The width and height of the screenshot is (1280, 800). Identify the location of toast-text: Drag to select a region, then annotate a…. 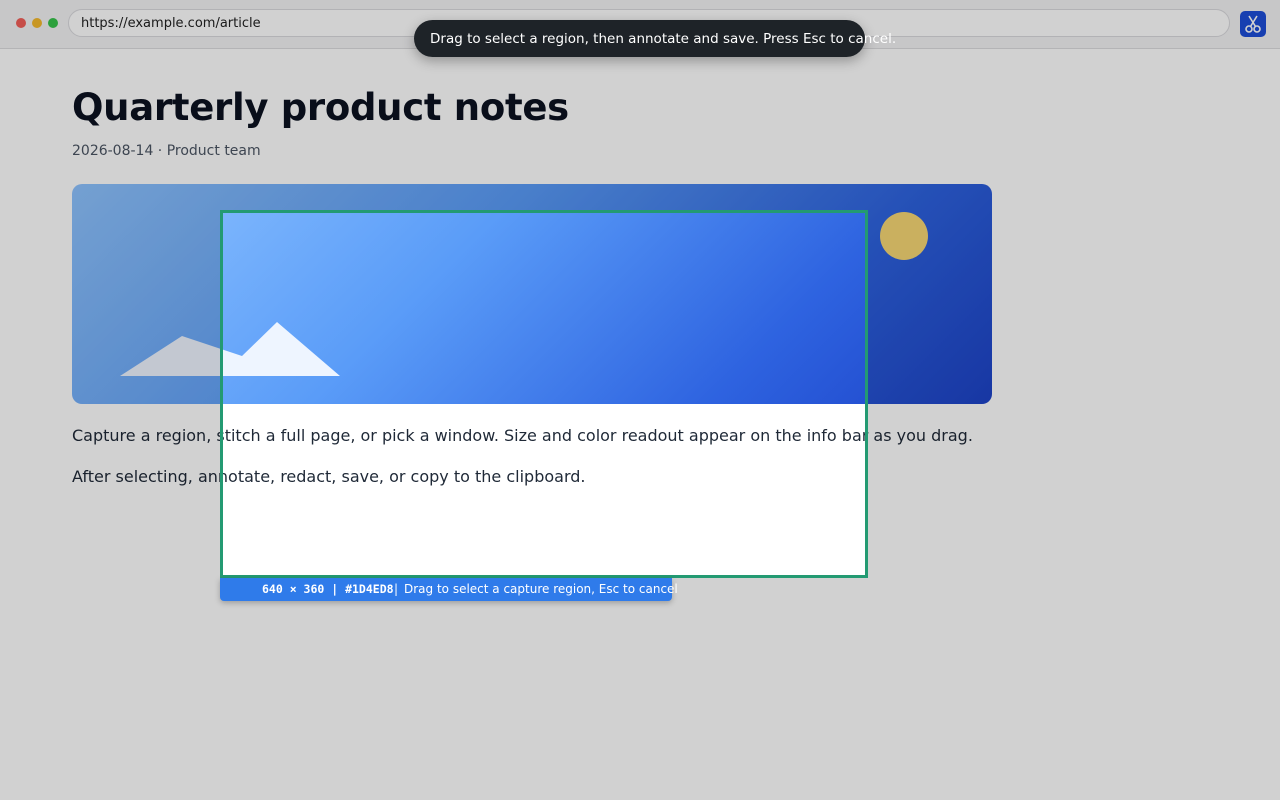
(663, 39).